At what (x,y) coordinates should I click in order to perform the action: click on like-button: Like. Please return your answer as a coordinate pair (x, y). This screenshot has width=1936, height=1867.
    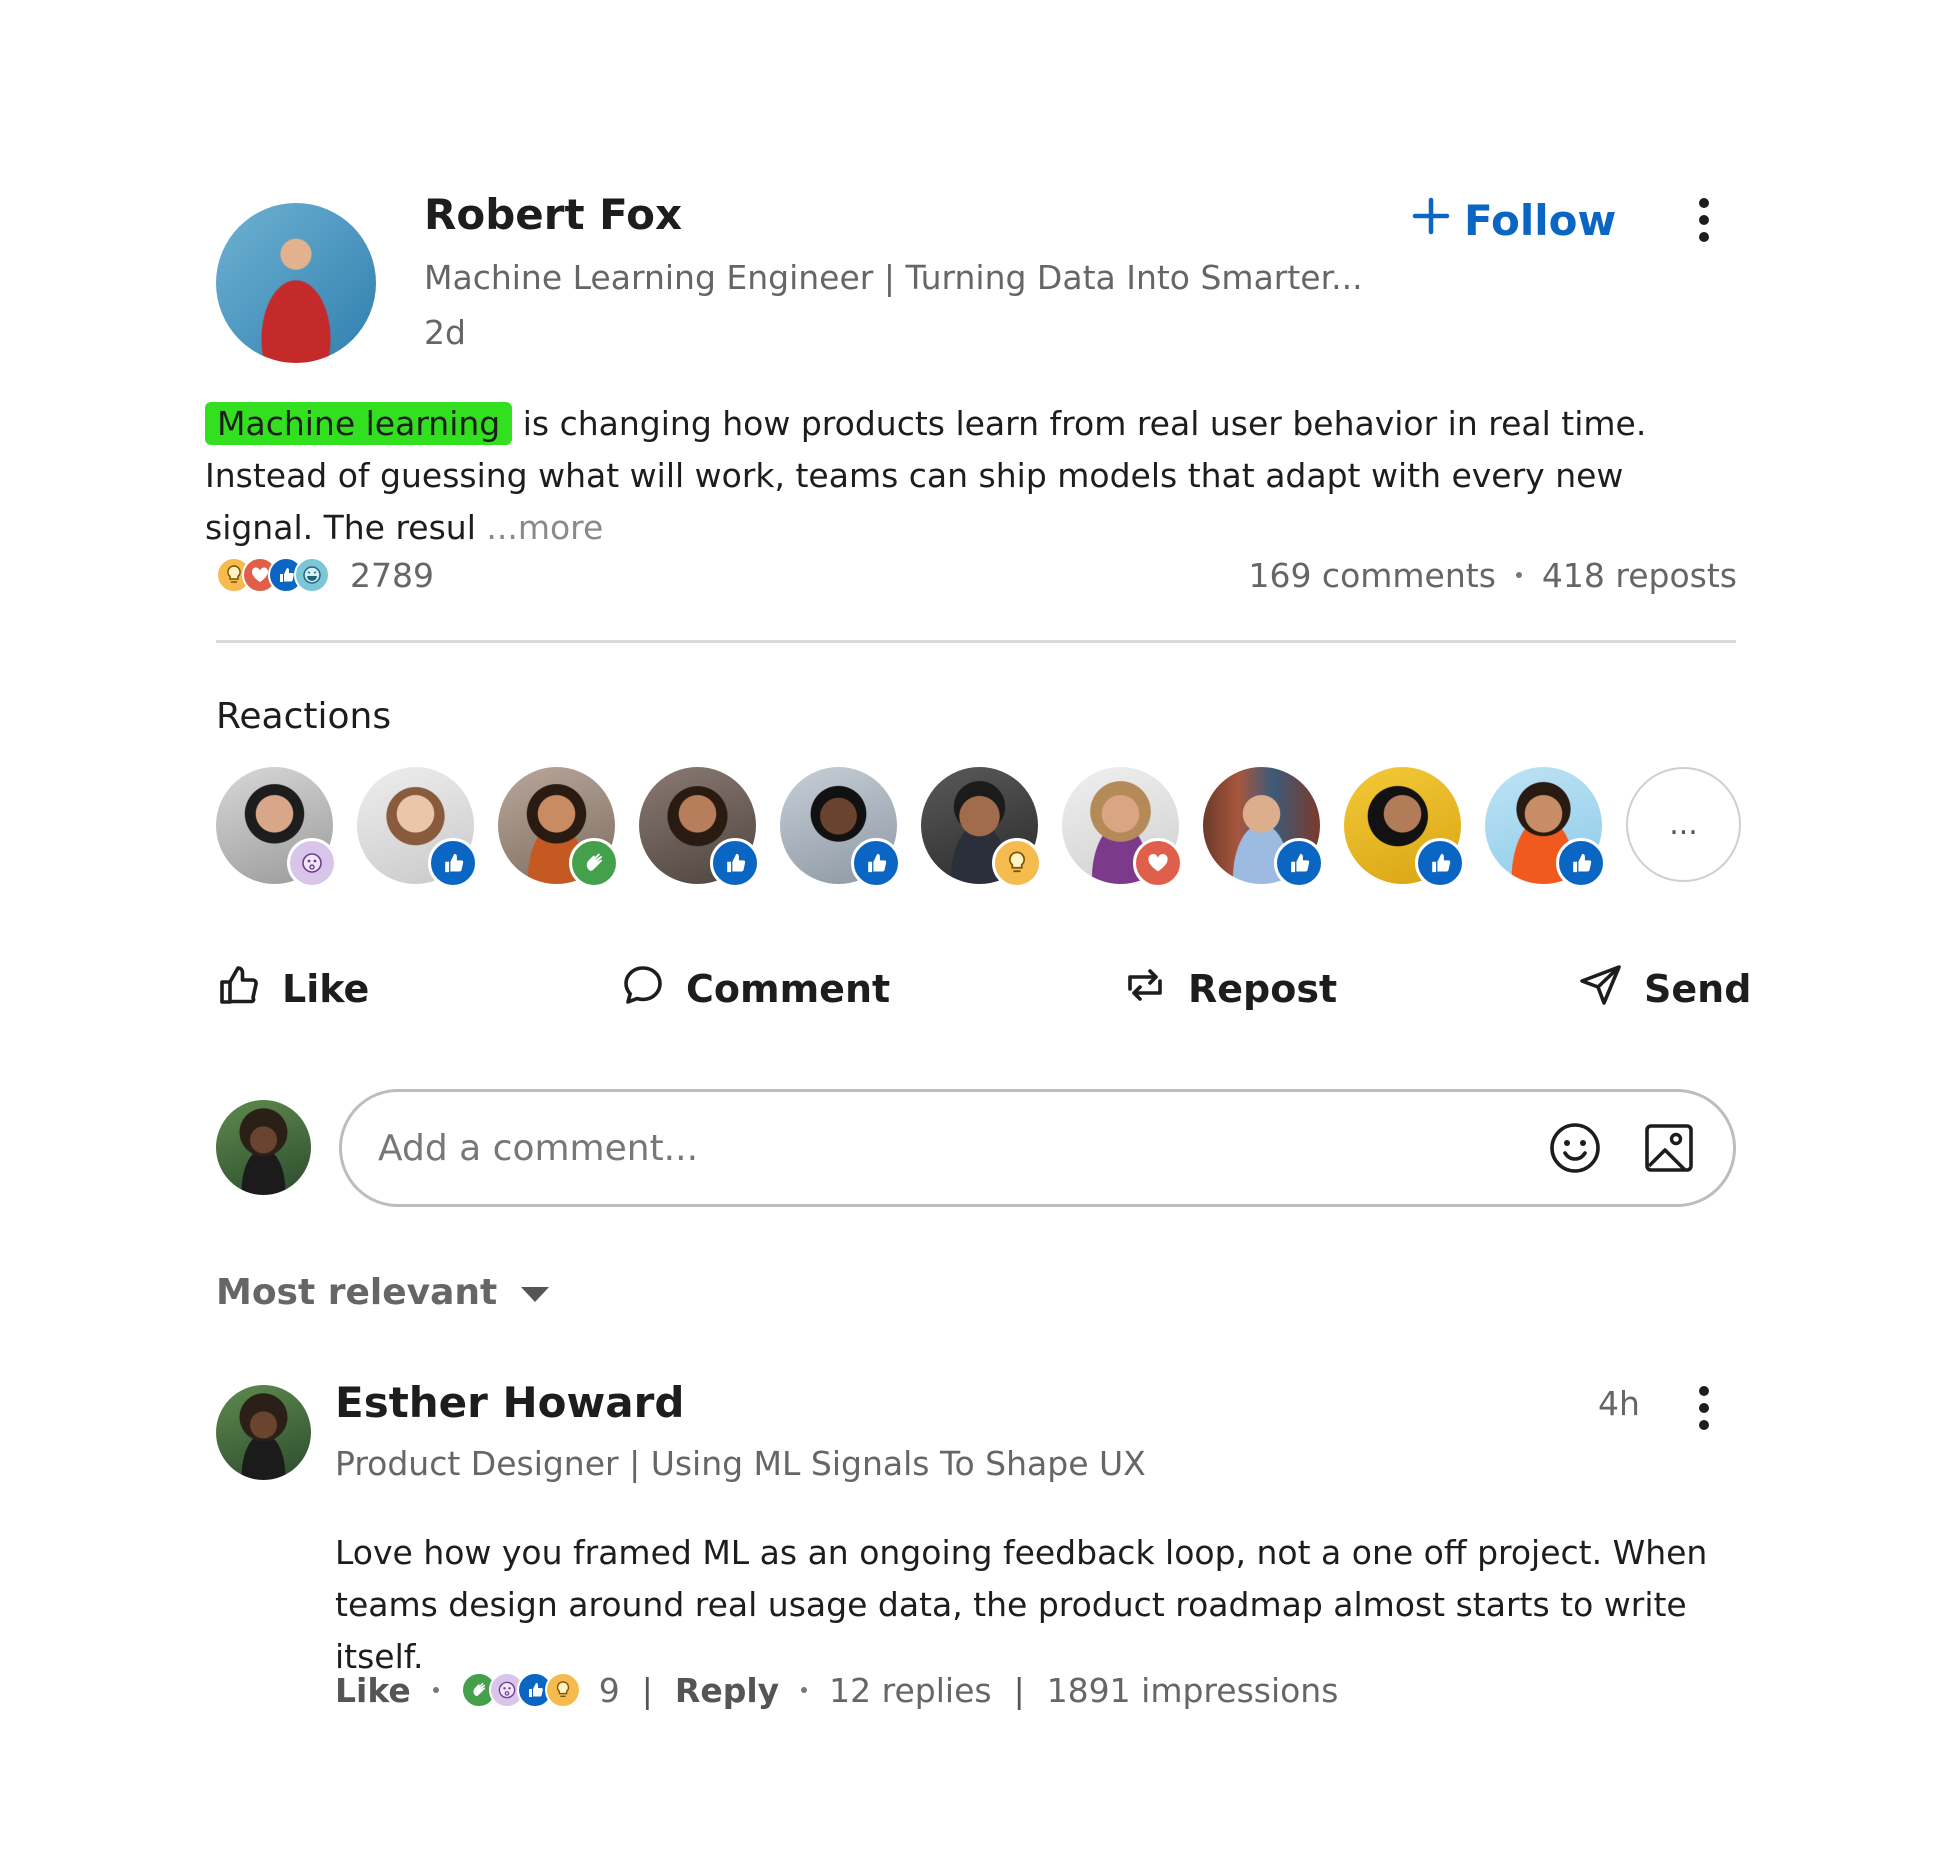
    Looking at the image, I should click on (292, 989).